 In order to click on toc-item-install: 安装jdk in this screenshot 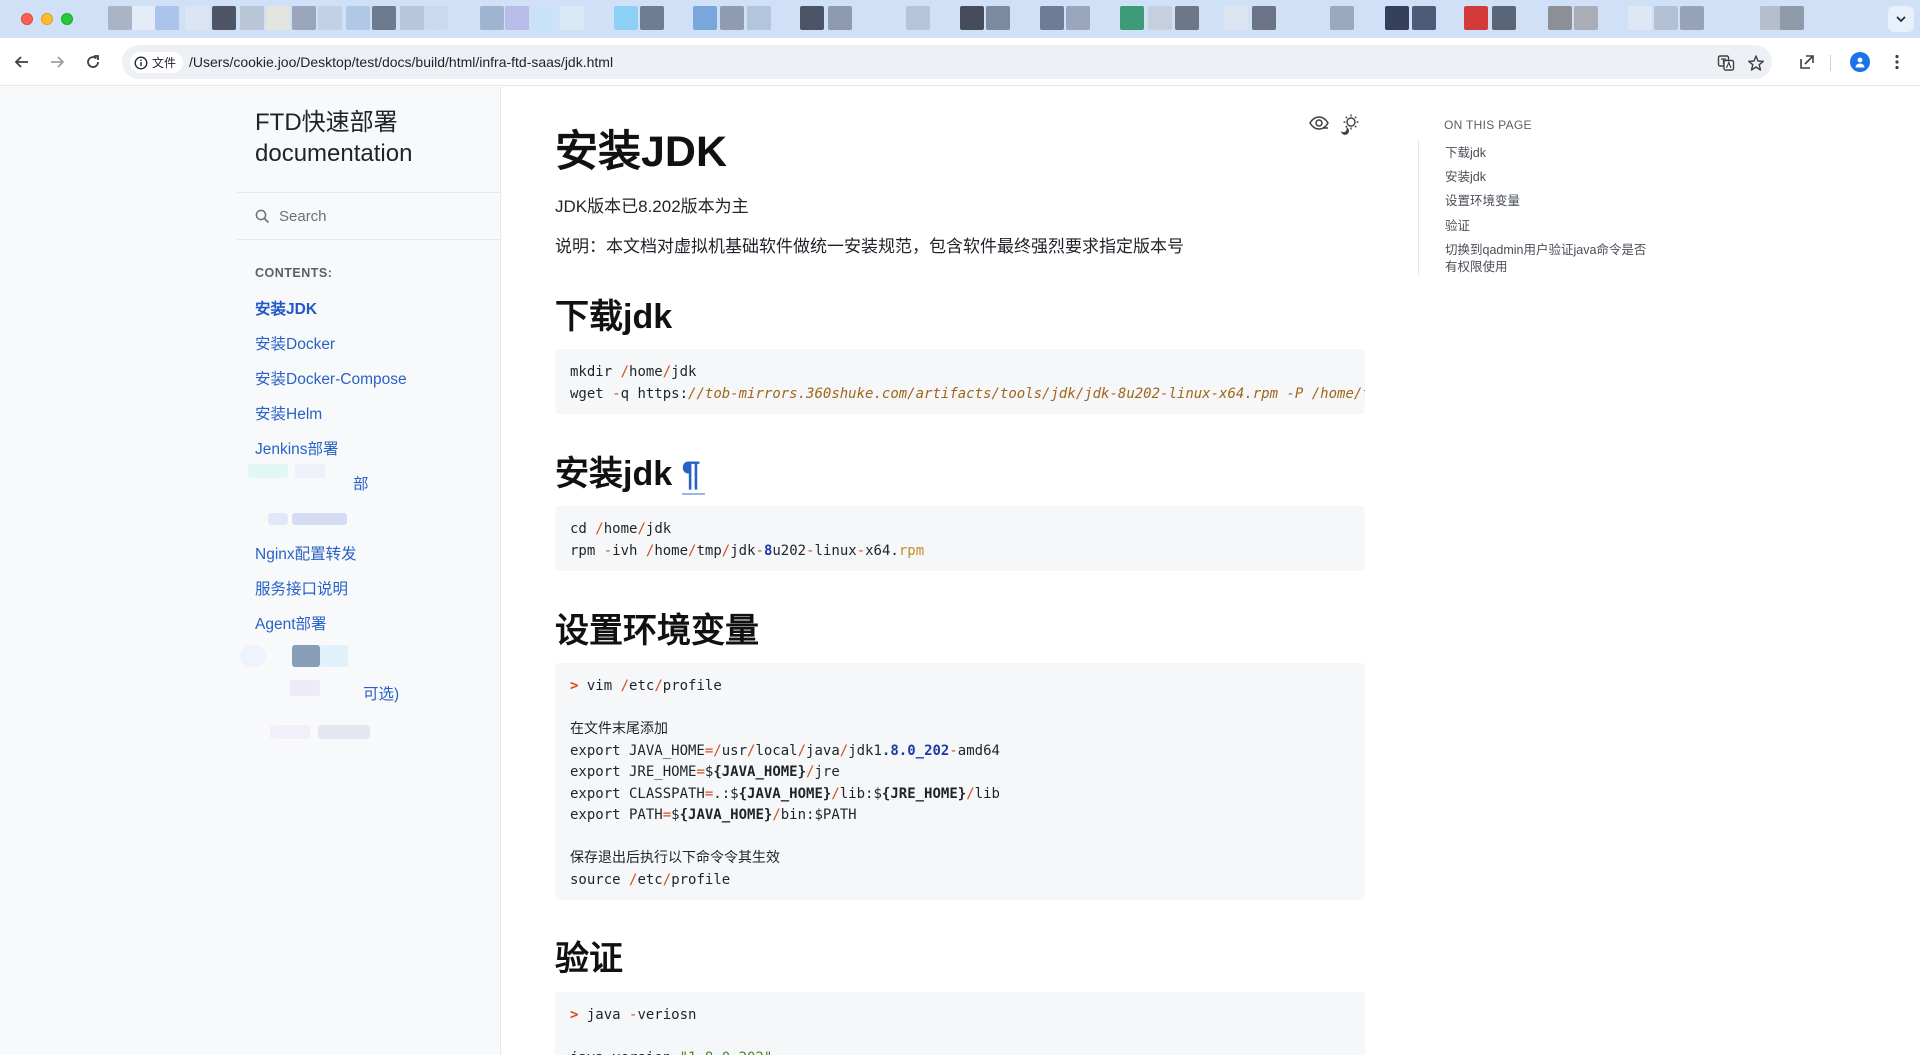, I will do `click(1465, 177)`.